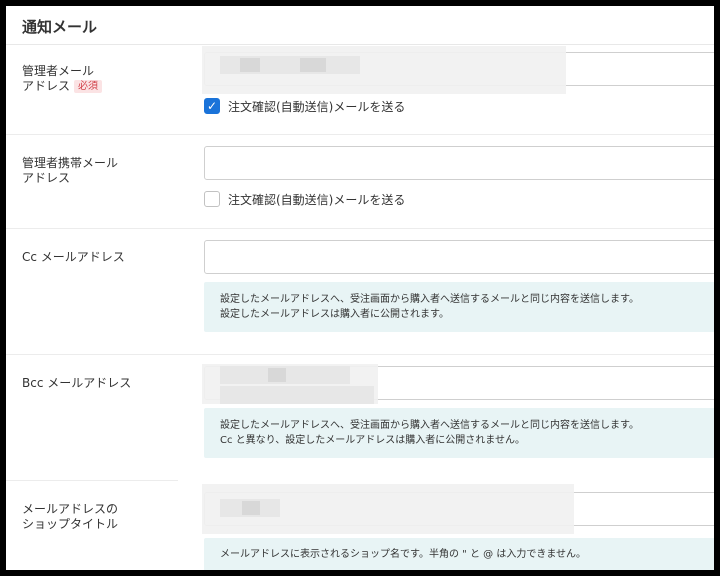  I want to click on shop-title-help-box: メールアドレスに表示されるショップ名です。半角の " と @ は入力できません。, so click(459, 554).